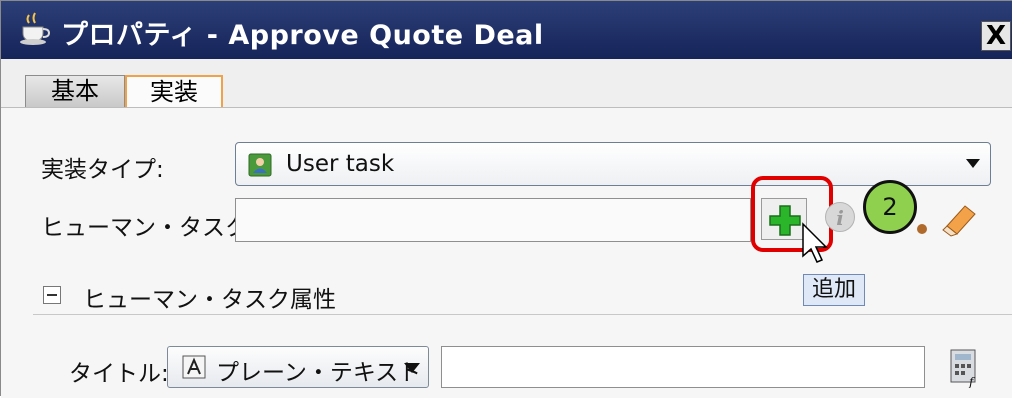  Describe the element at coordinates (52, 295) in the screenshot. I see `collapse-icon` at that location.